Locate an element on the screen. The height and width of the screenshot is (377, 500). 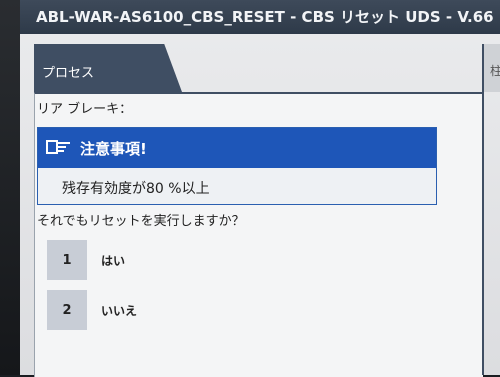
option-label: いいえ is located at coordinates (119, 310).